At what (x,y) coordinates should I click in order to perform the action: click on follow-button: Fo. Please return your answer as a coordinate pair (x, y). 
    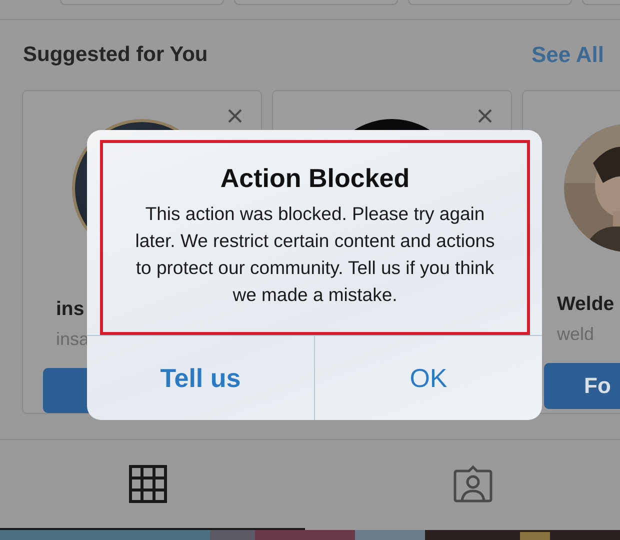
    Looking at the image, I should click on (582, 385).